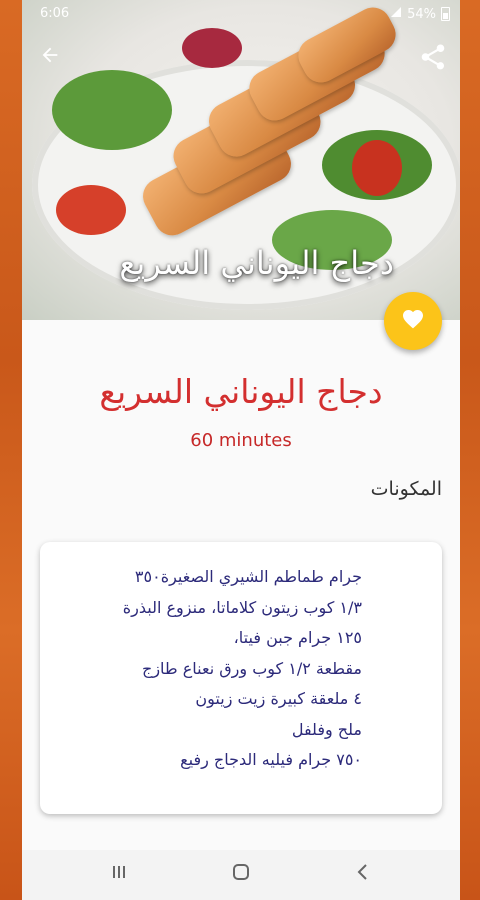 Image resolution: width=480 pixels, height=900 pixels. Describe the element at coordinates (396, 14) in the screenshot. I see `signal-icon` at that location.